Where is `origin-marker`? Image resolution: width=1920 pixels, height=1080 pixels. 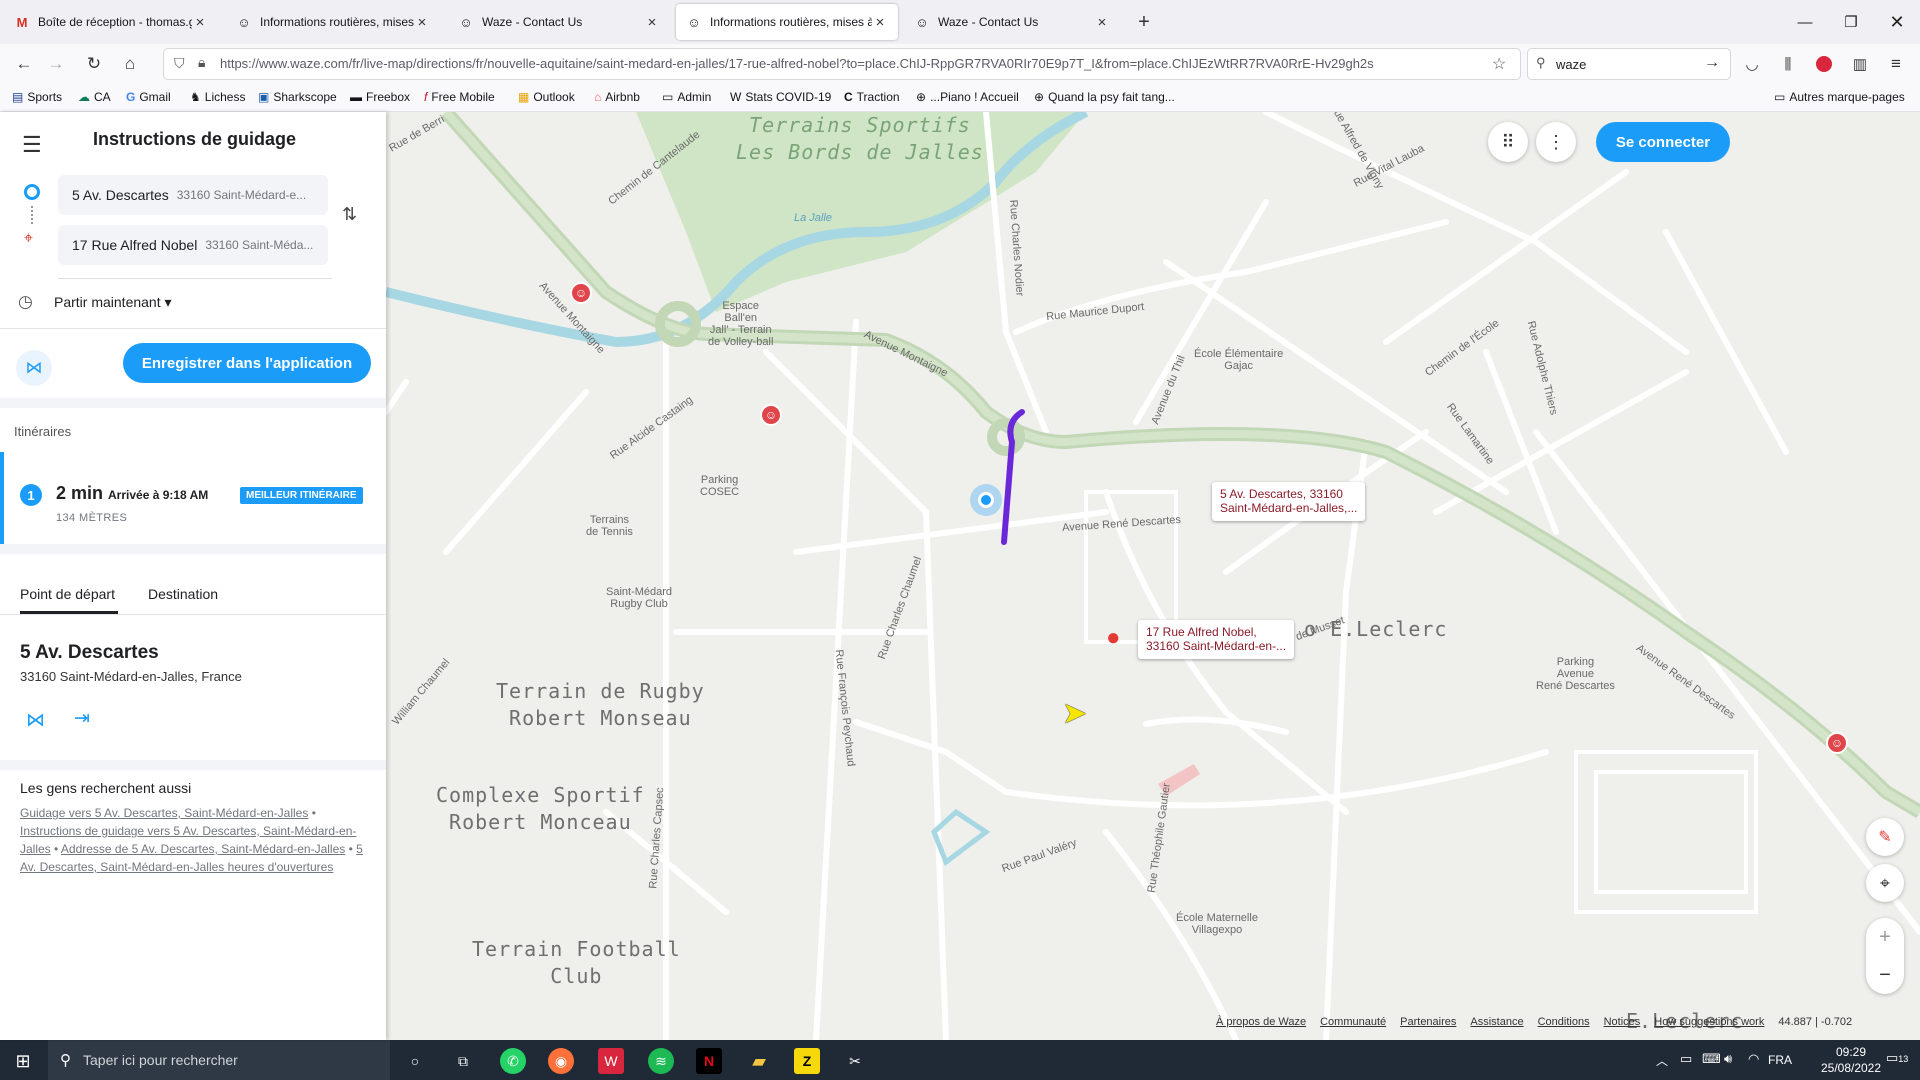
origin-marker is located at coordinates (986, 500).